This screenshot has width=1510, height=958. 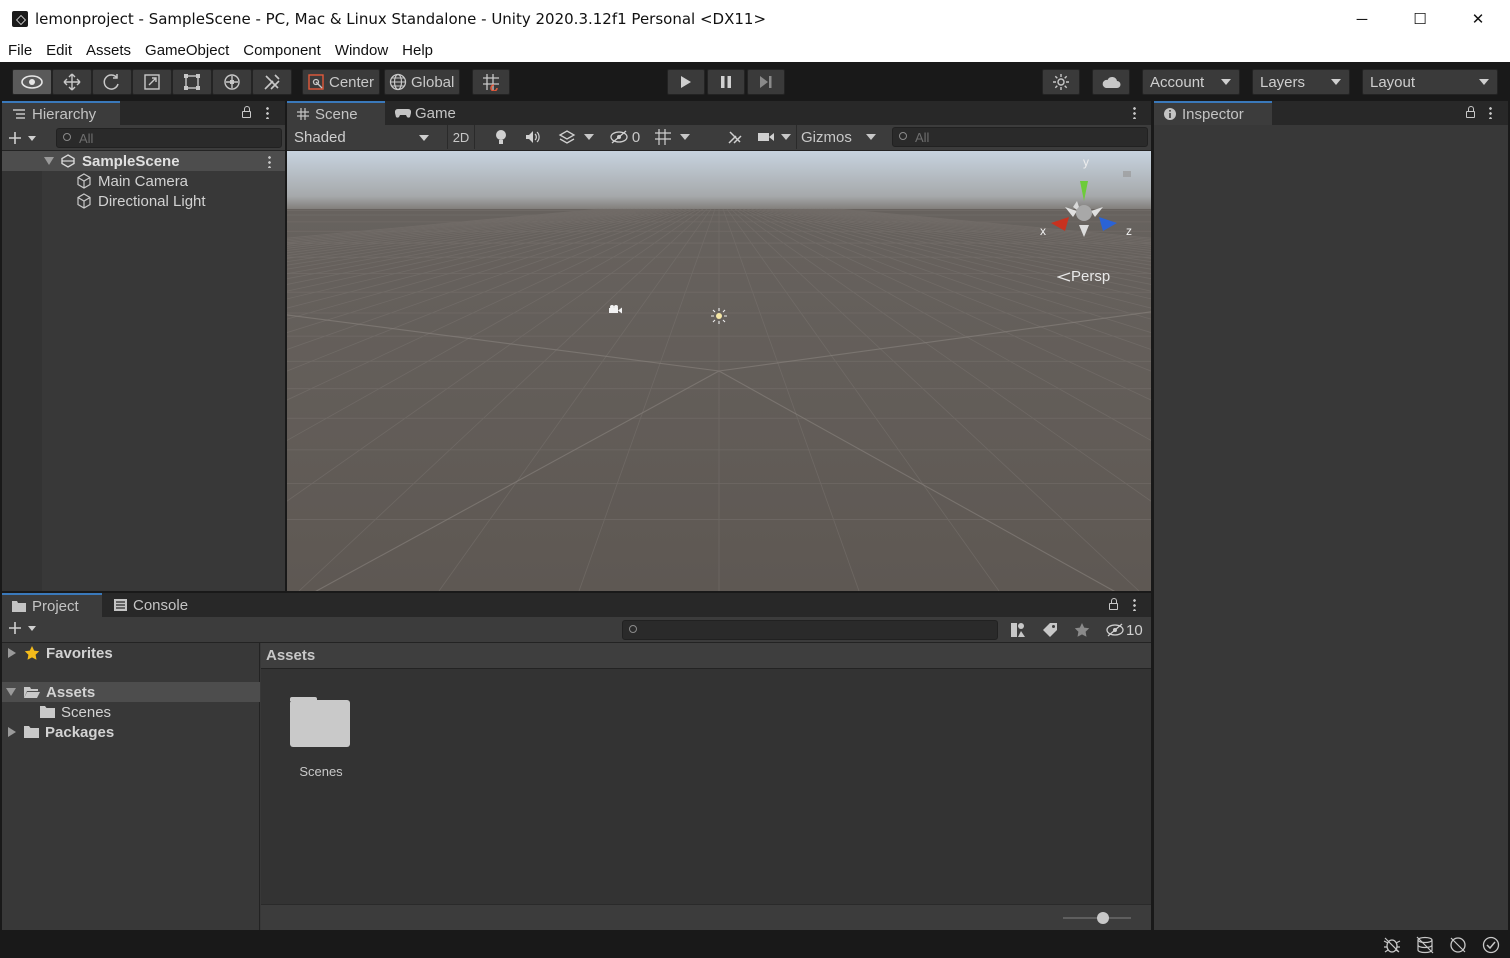 What do you see at coordinates (19, 114) in the screenshot?
I see `list-icon` at bounding box center [19, 114].